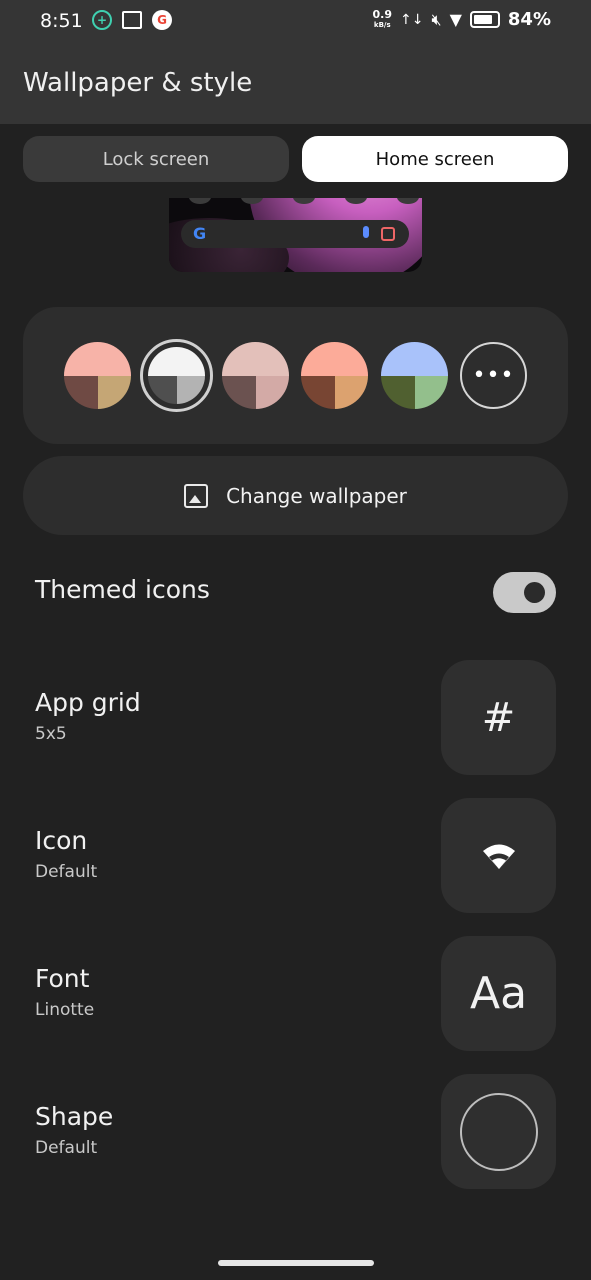 The width and height of the screenshot is (591, 1280). I want to click on icon-style-button, so click(498, 855).